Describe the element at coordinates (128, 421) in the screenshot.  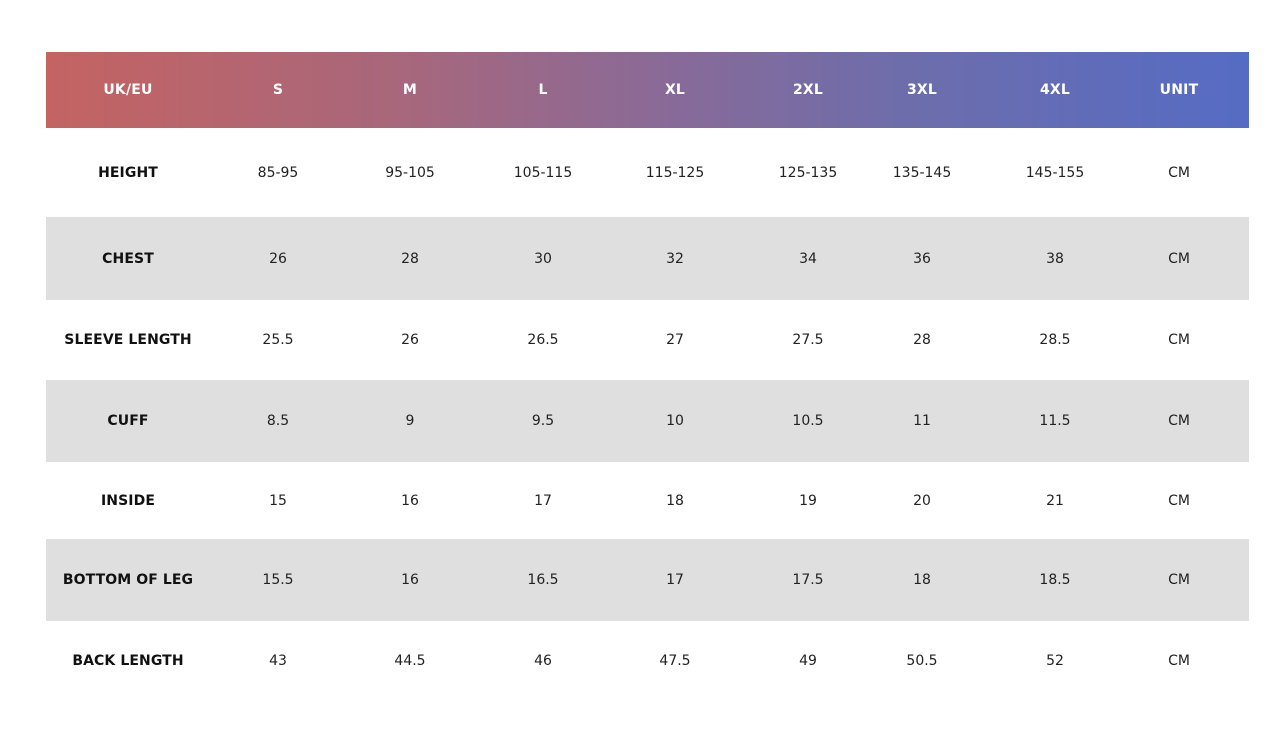
I see `row-label: CUFF` at that location.